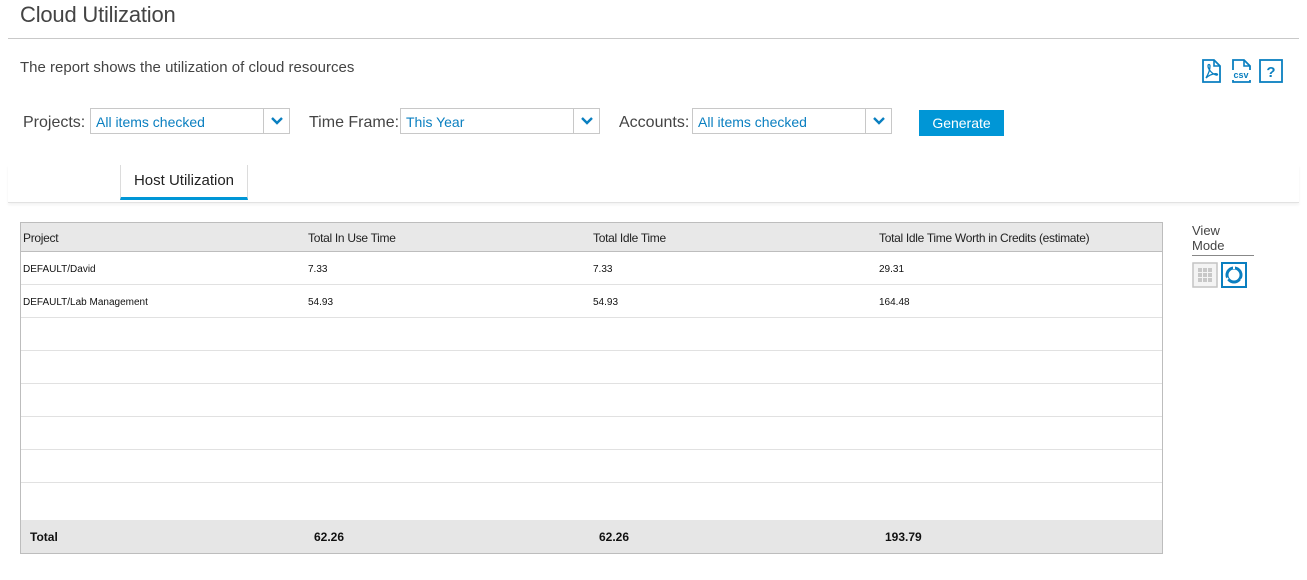 Image resolution: width=1307 pixels, height=580 pixels. Describe the element at coordinates (435, 122) in the screenshot. I see `time-frame-select-value: This Year` at that location.